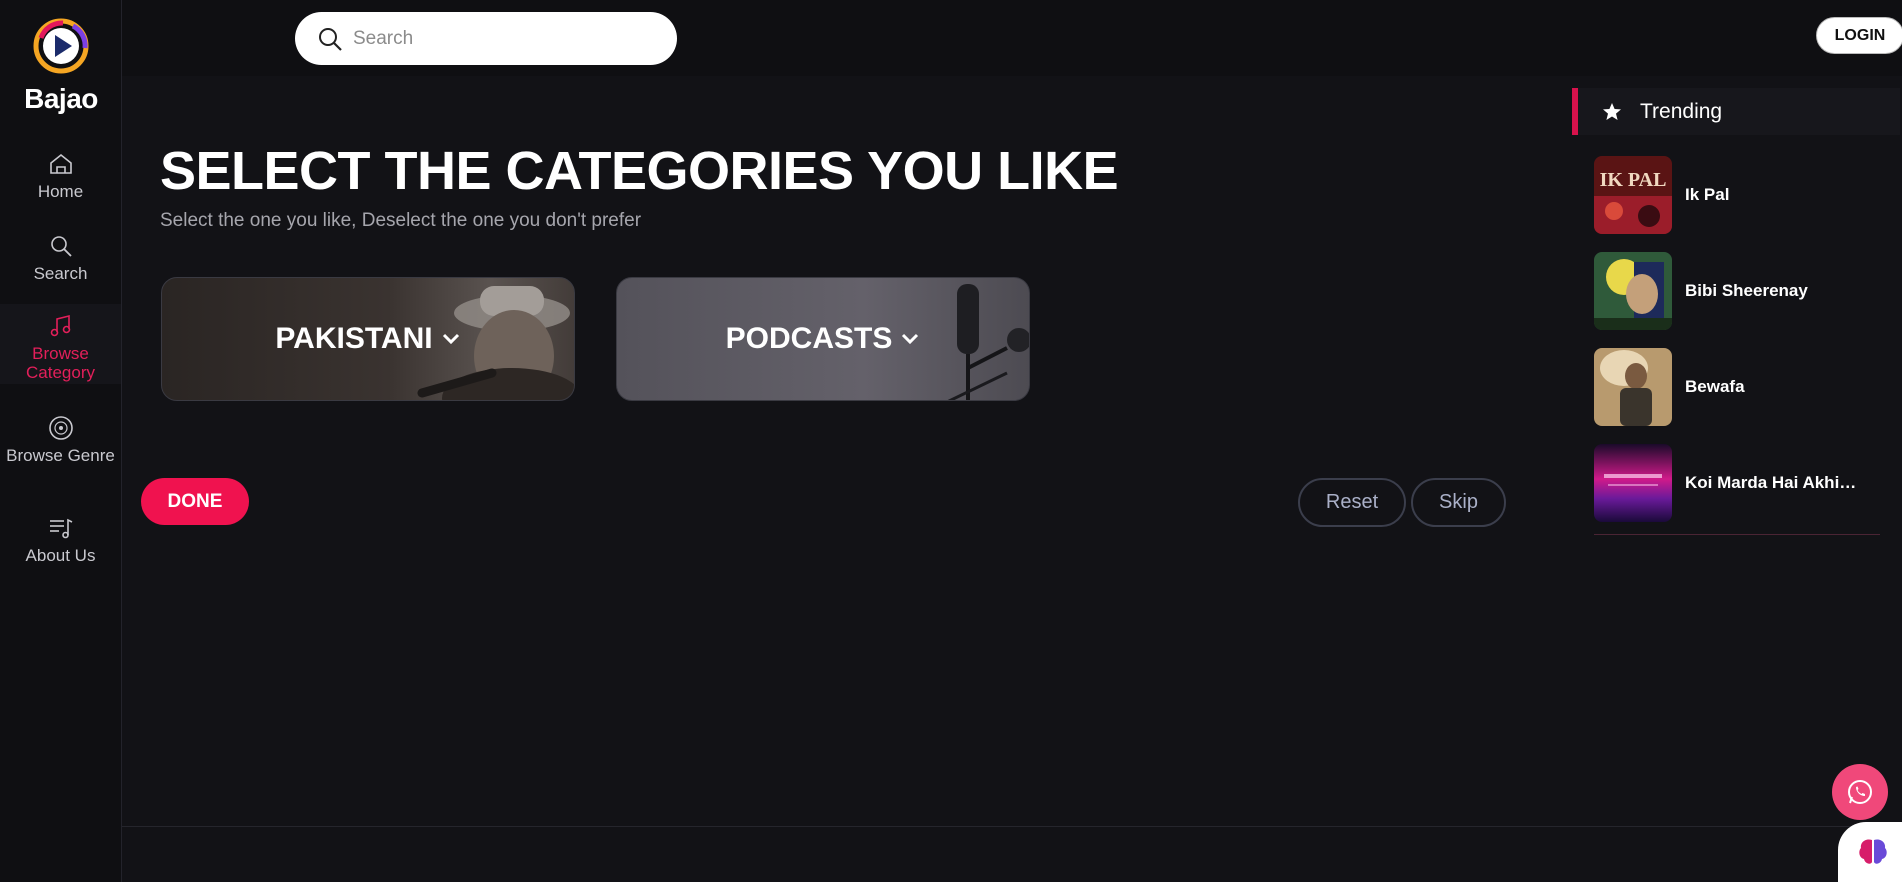 This screenshot has width=1902, height=882. Describe the element at coordinates (1737, 534) in the screenshot. I see `trending-divider` at that location.